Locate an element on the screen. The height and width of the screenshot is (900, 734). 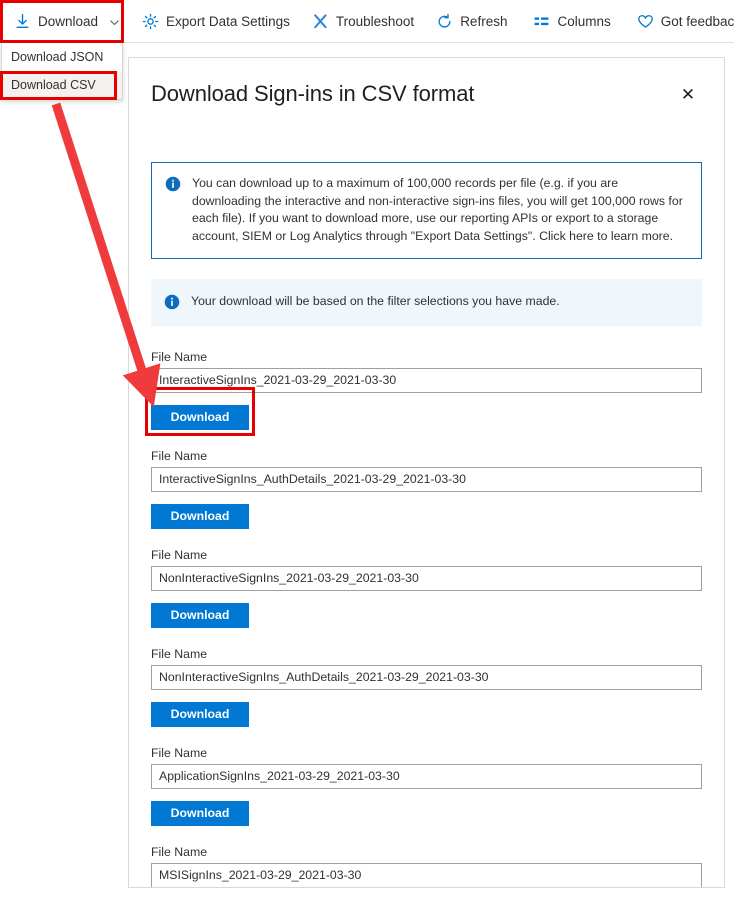
toolbar-button-got-feedback: Got feedback? is located at coordinates (680, 21).